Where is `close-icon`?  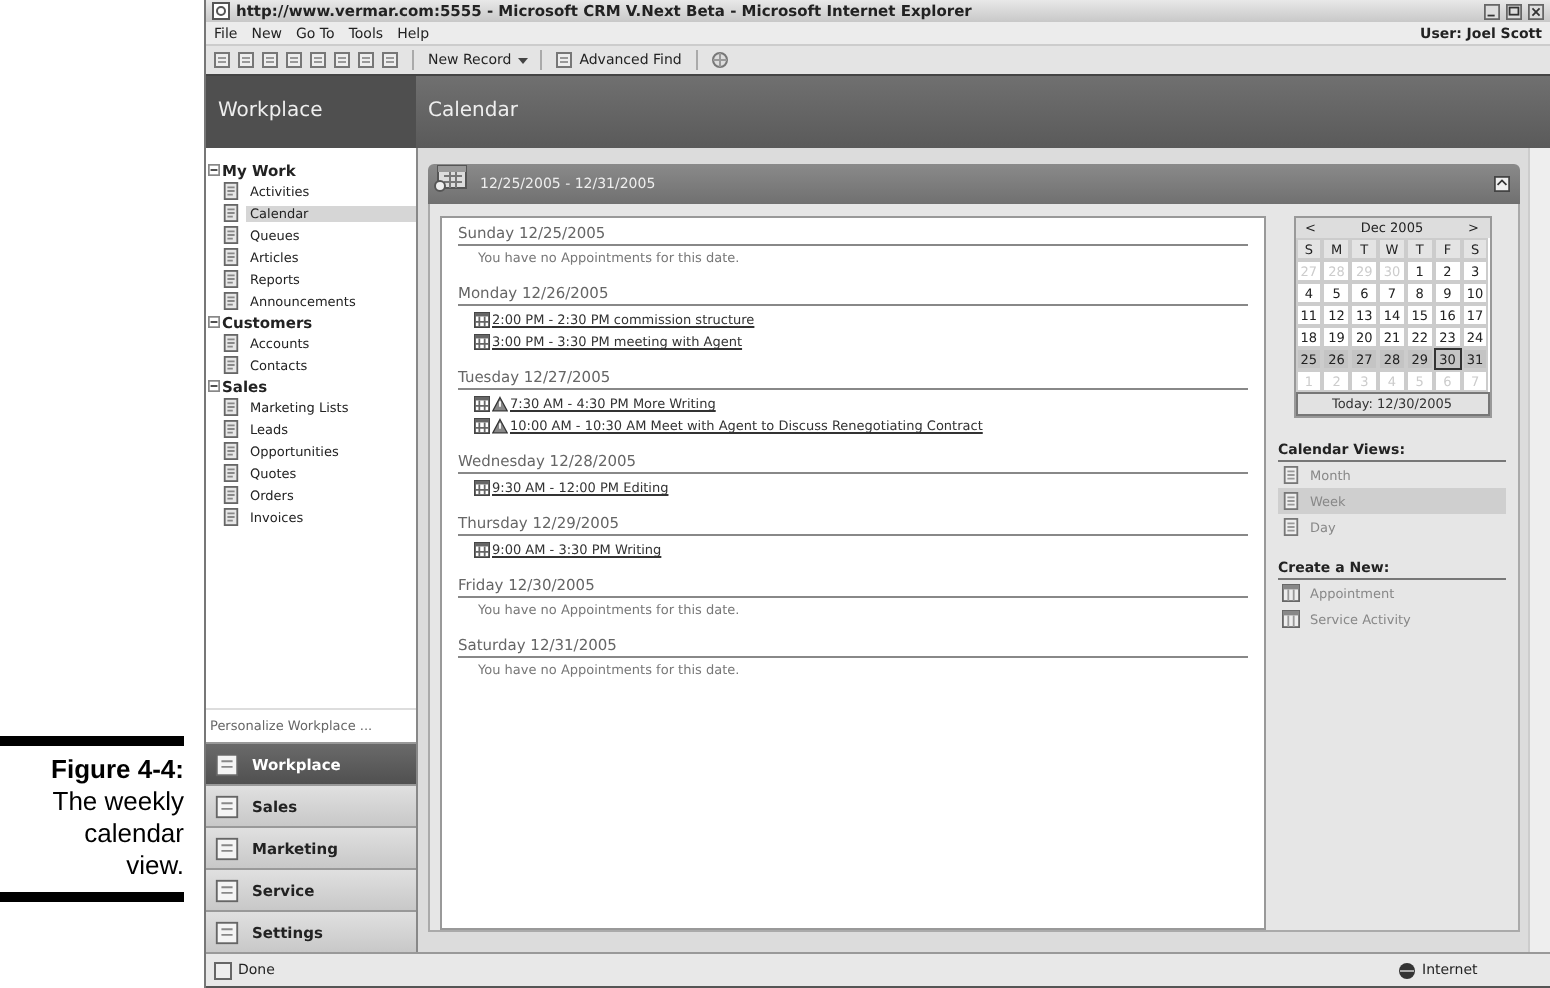
close-icon is located at coordinates (1536, 11).